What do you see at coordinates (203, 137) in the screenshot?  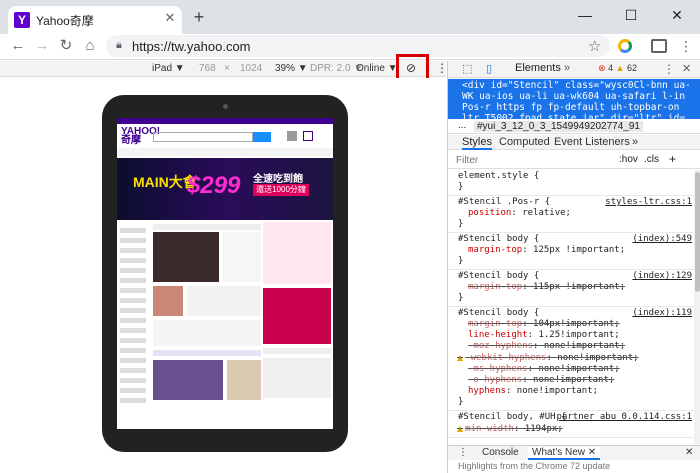 I see `yahoo-search-input` at bounding box center [203, 137].